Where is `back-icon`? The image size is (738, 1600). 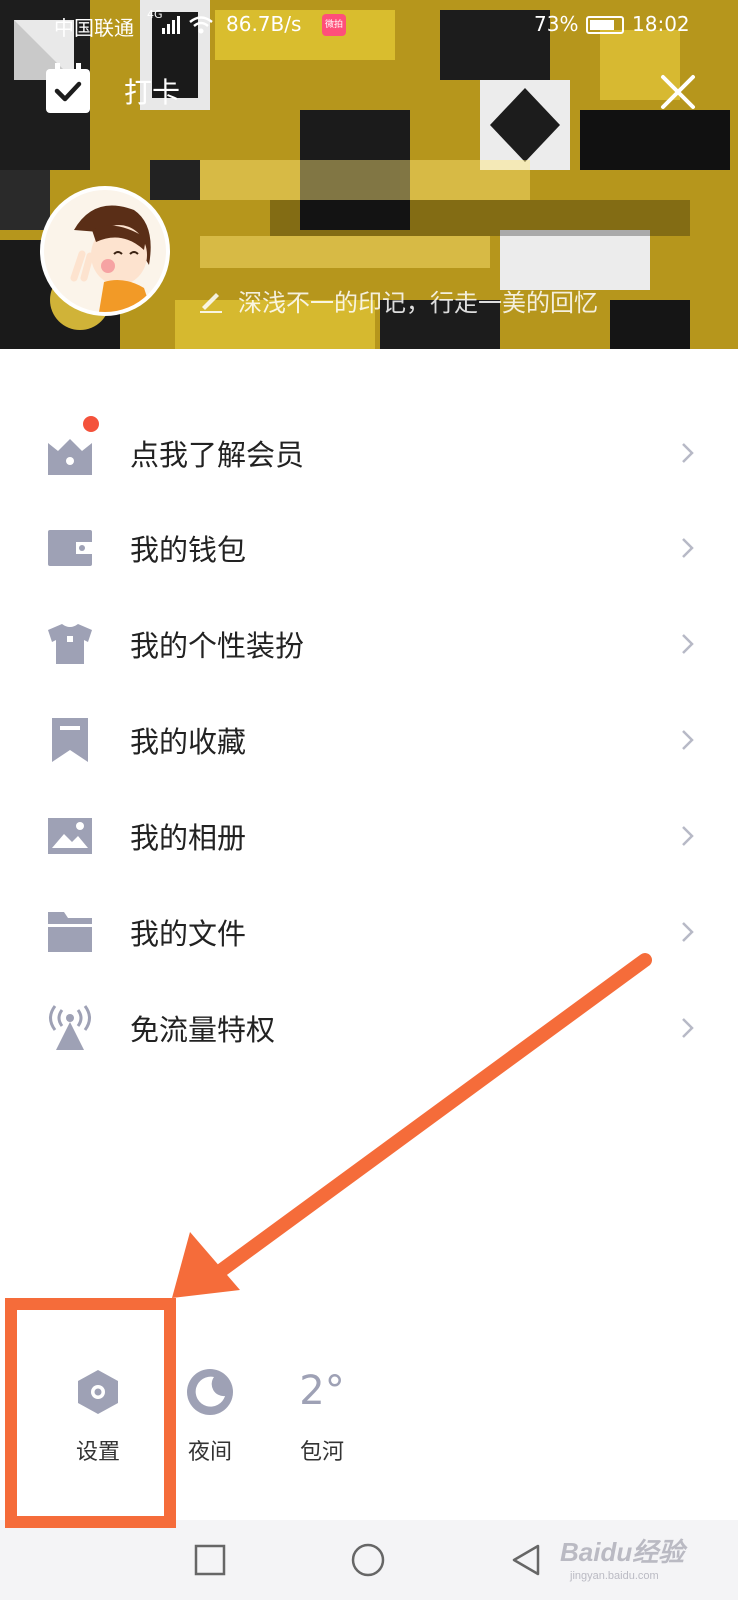
back-icon is located at coordinates (526, 1560).